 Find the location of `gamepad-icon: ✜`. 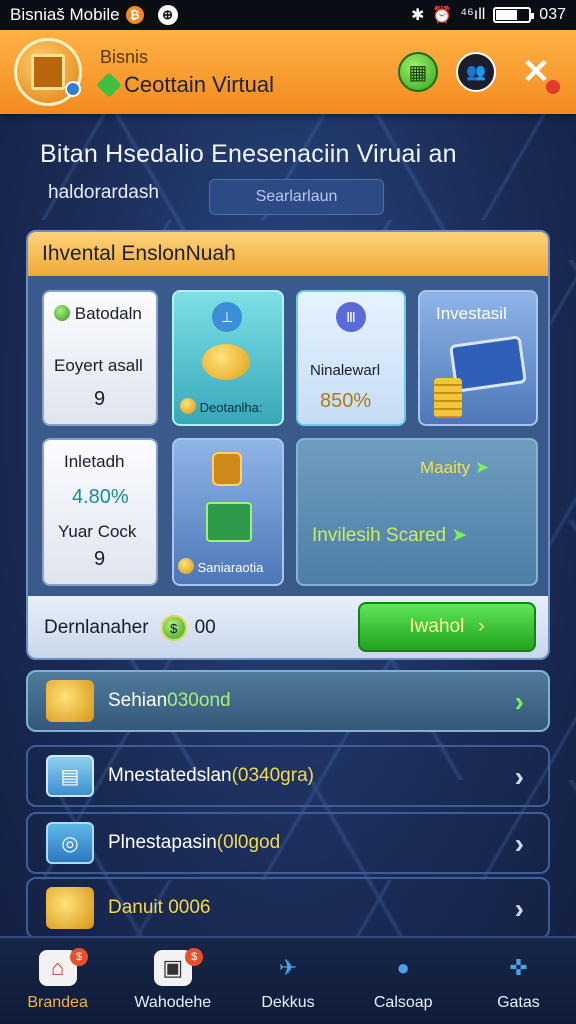

gamepad-icon: ✜ is located at coordinates (518, 967).